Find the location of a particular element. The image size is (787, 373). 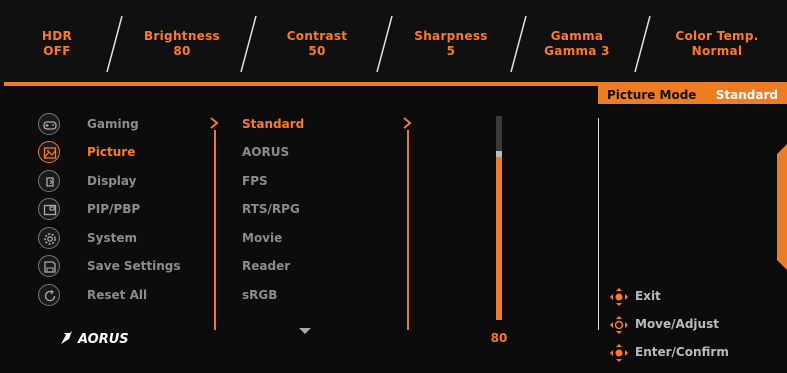

value-slider-track is located at coordinates (499, 218).